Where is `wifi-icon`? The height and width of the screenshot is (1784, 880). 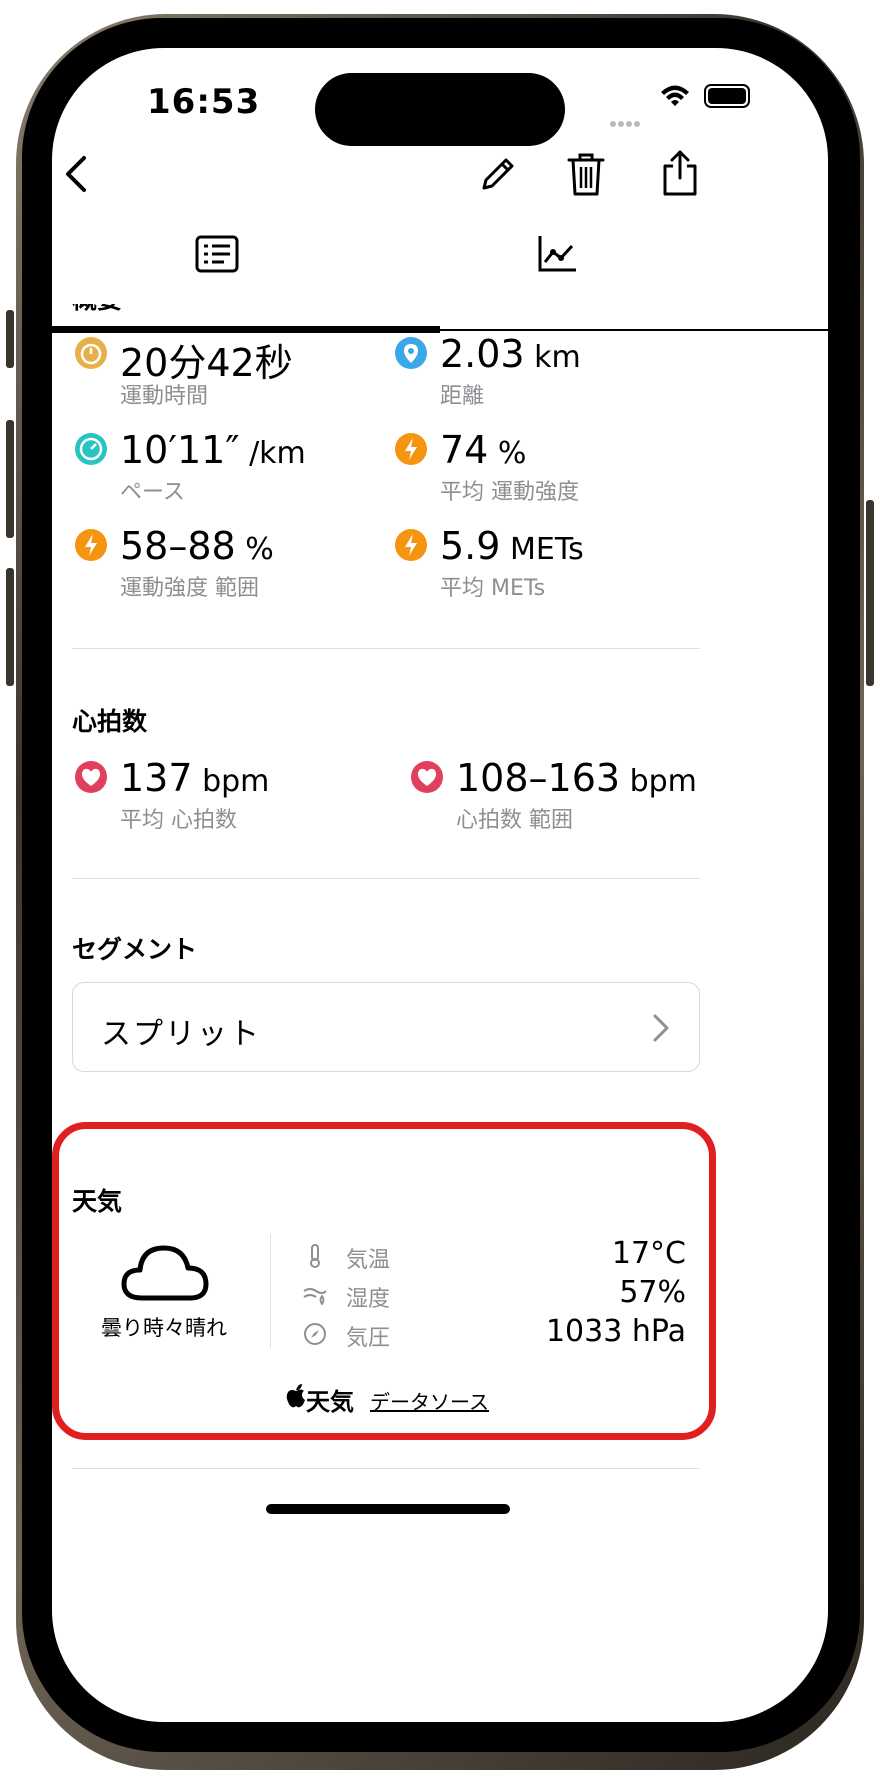 wifi-icon is located at coordinates (675, 95).